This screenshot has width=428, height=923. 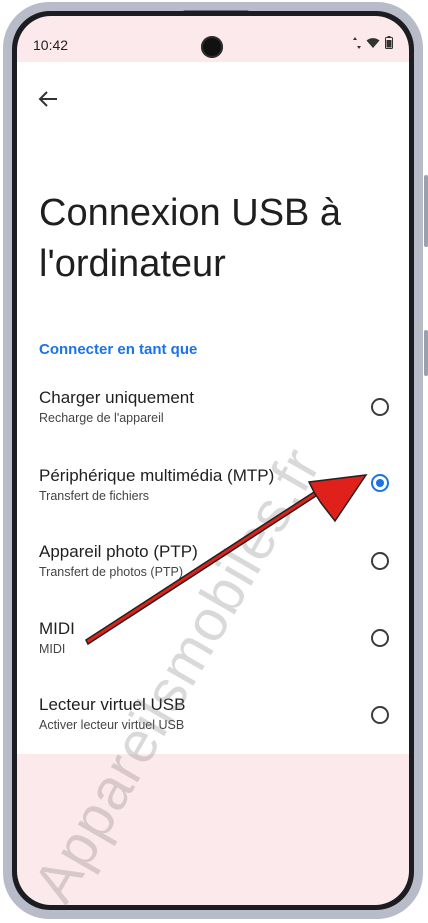 What do you see at coordinates (426, 211) in the screenshot?
I see `volume-button` at bounding box center [426, 211].